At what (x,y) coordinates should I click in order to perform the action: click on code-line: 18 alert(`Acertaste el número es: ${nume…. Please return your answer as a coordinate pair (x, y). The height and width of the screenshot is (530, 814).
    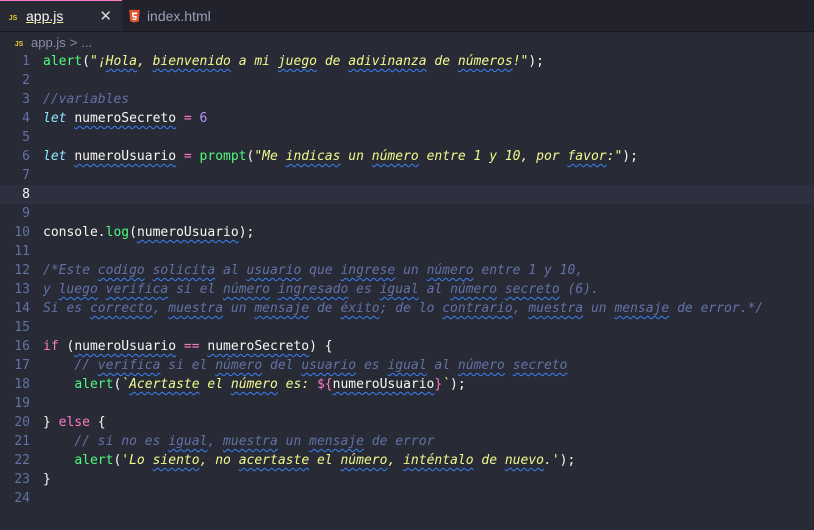
    Looking at the image, I should click on (407, 384).